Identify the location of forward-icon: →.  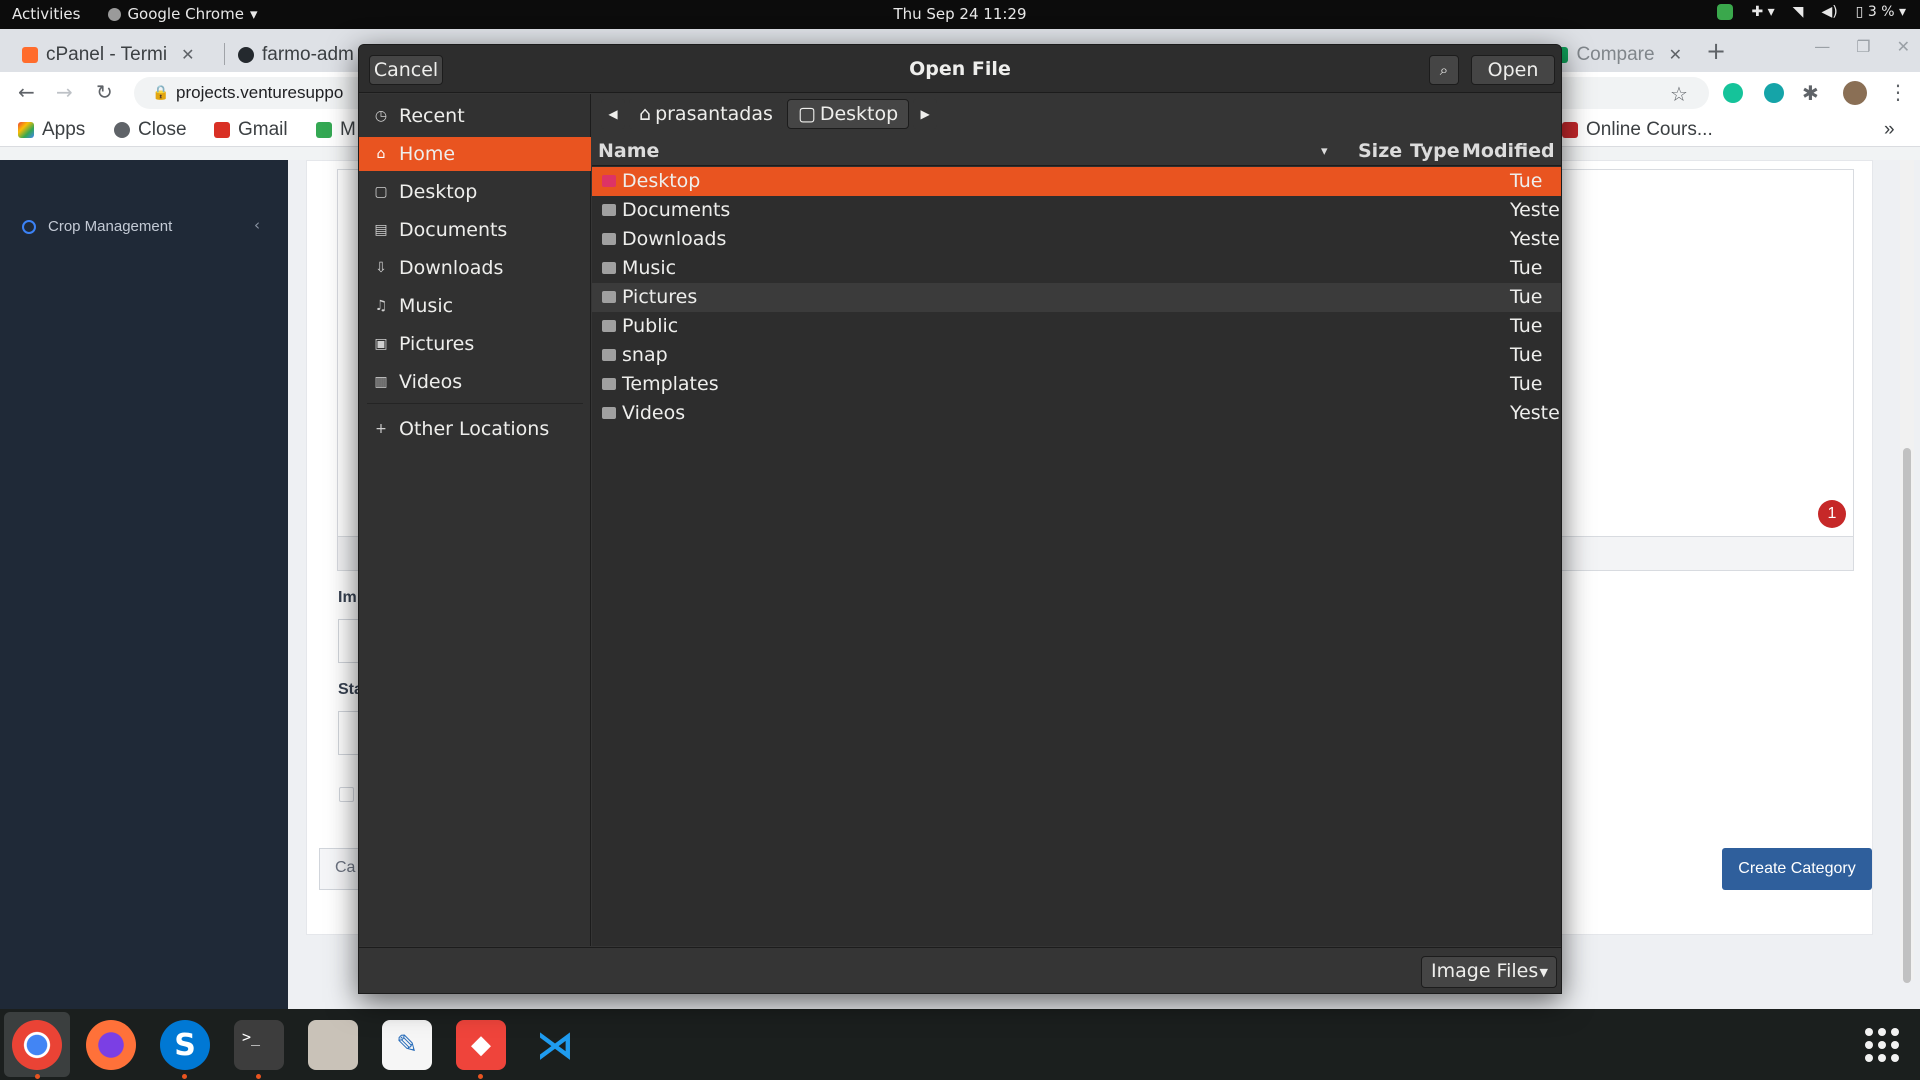
(64, 92).